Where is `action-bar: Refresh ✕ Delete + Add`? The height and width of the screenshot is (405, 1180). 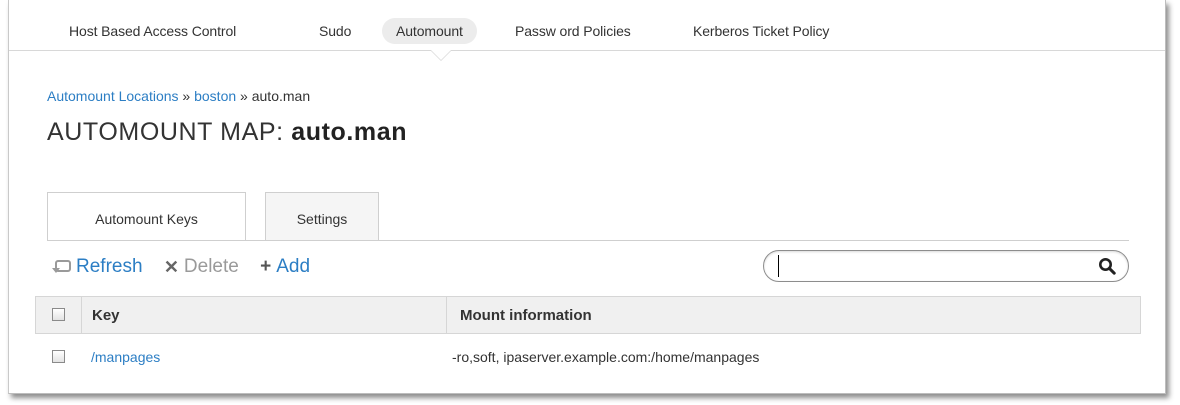 action-bar: Refresh ✕ Delete + Add is located at coordinates (189, 269).